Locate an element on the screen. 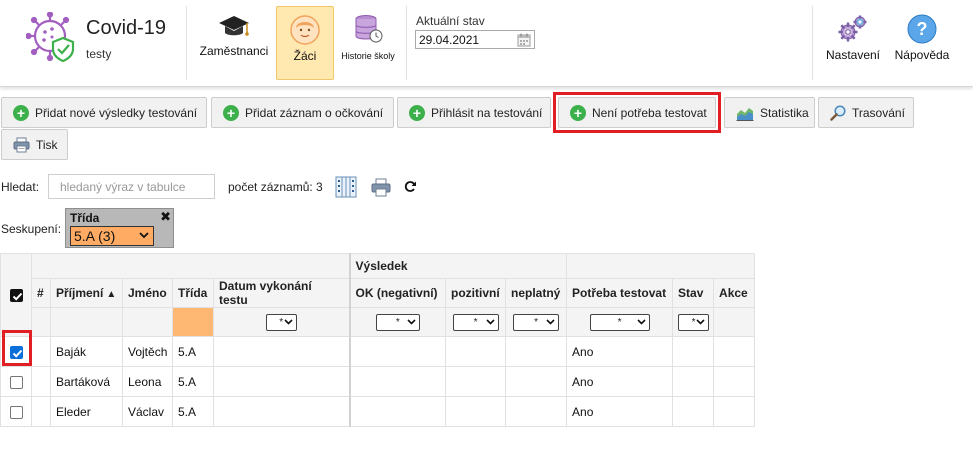 The image size is (973, 452). row-select-cell is located at coordinates (16, 381).